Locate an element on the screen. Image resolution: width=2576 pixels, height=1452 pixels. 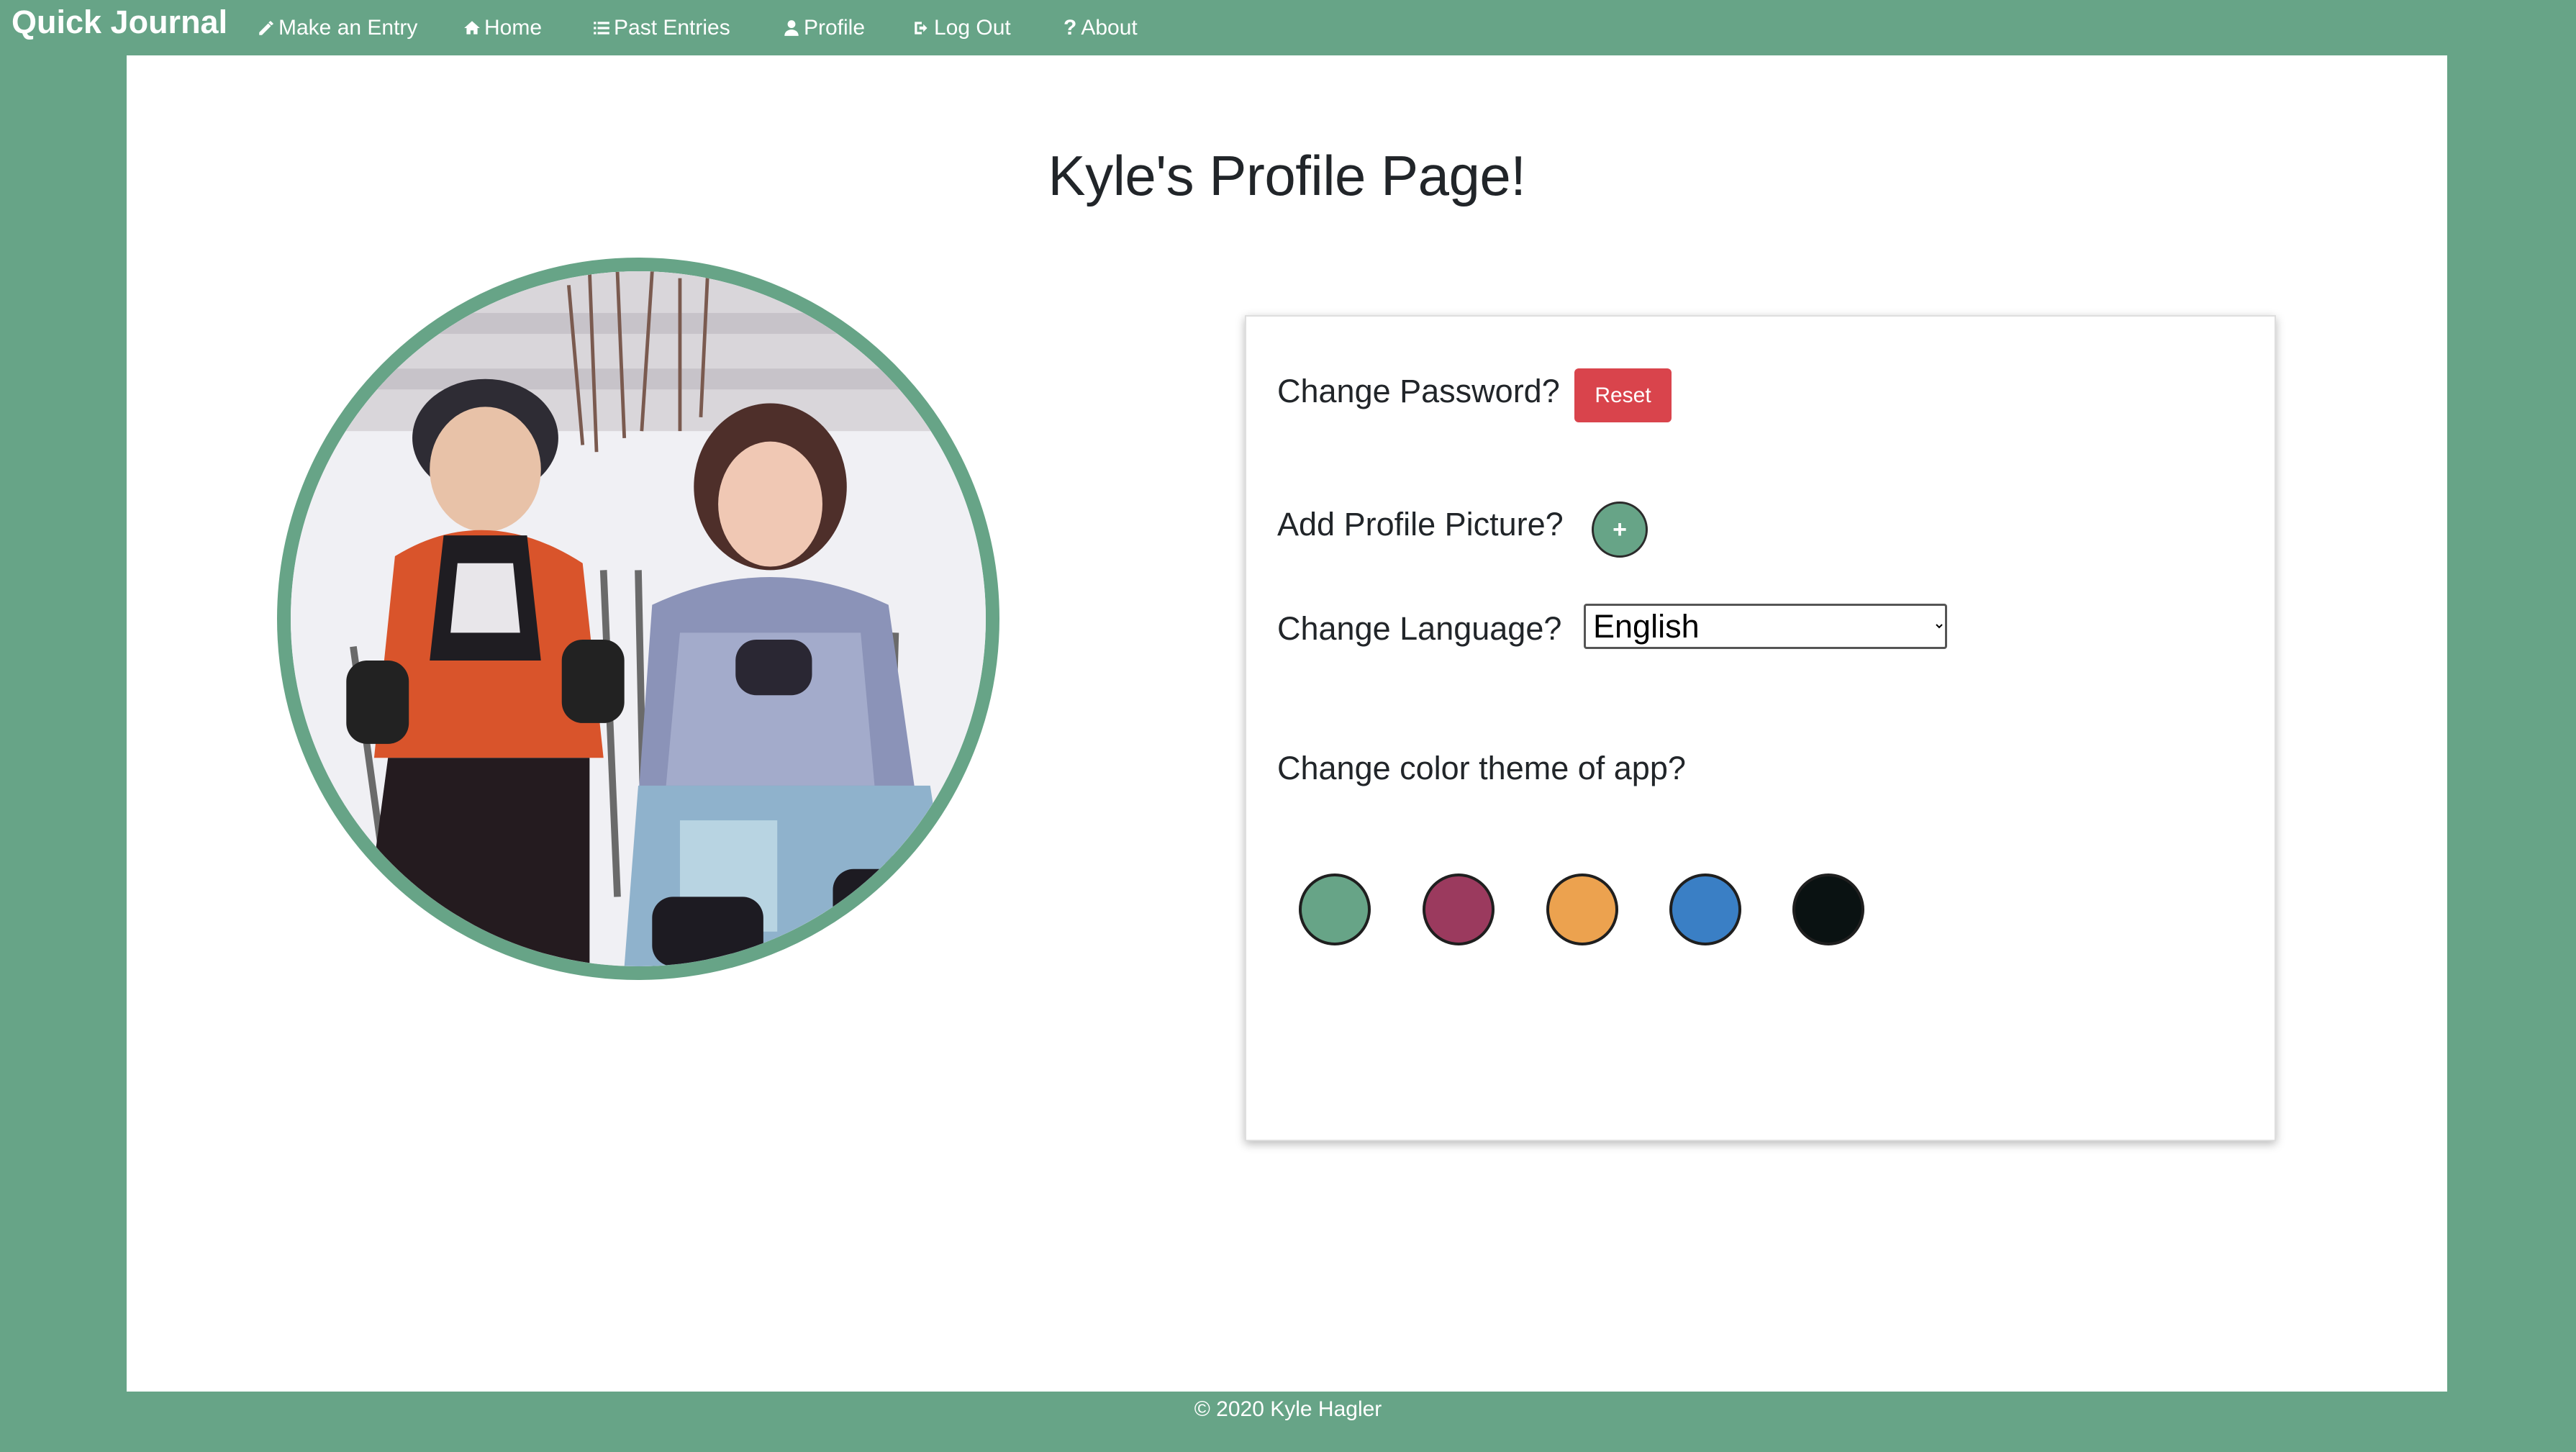
nav-make-entry: Make an Entry is located at coordinates (337, 28).